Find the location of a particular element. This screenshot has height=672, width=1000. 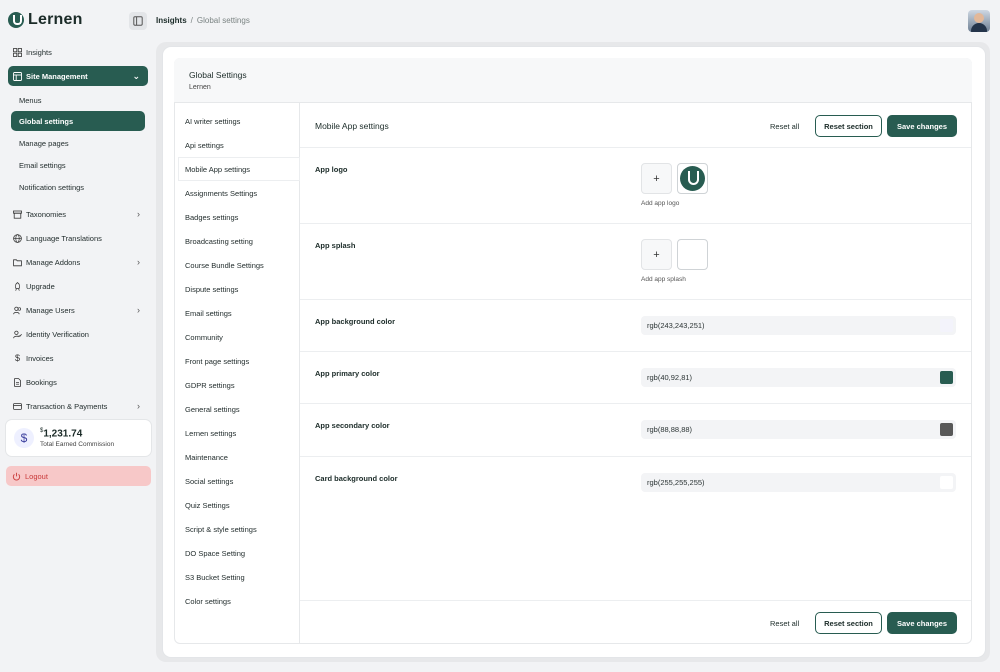

breadcrumb: Insights / Global settings is located at coordinates (203, 20).